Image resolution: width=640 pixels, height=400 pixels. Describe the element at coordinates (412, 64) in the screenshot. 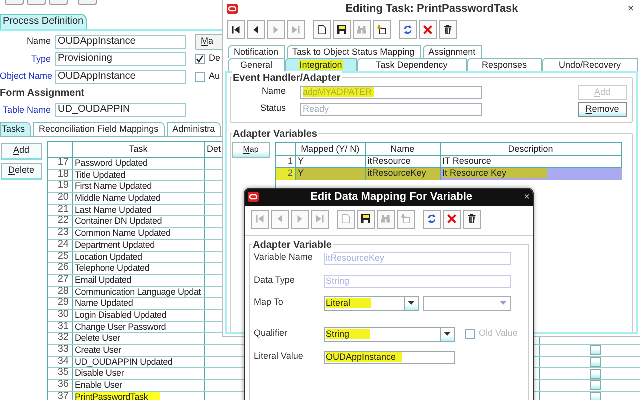

I see `tab: Task Dependency` at that location.